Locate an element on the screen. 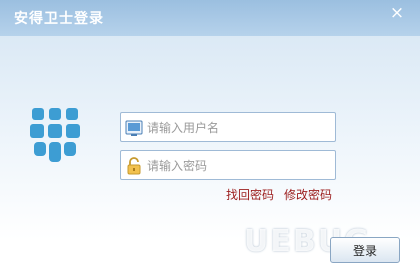 The height and width of the screenshot is (270, 420). login-button: 登录 is located at coordinates (365, 250).